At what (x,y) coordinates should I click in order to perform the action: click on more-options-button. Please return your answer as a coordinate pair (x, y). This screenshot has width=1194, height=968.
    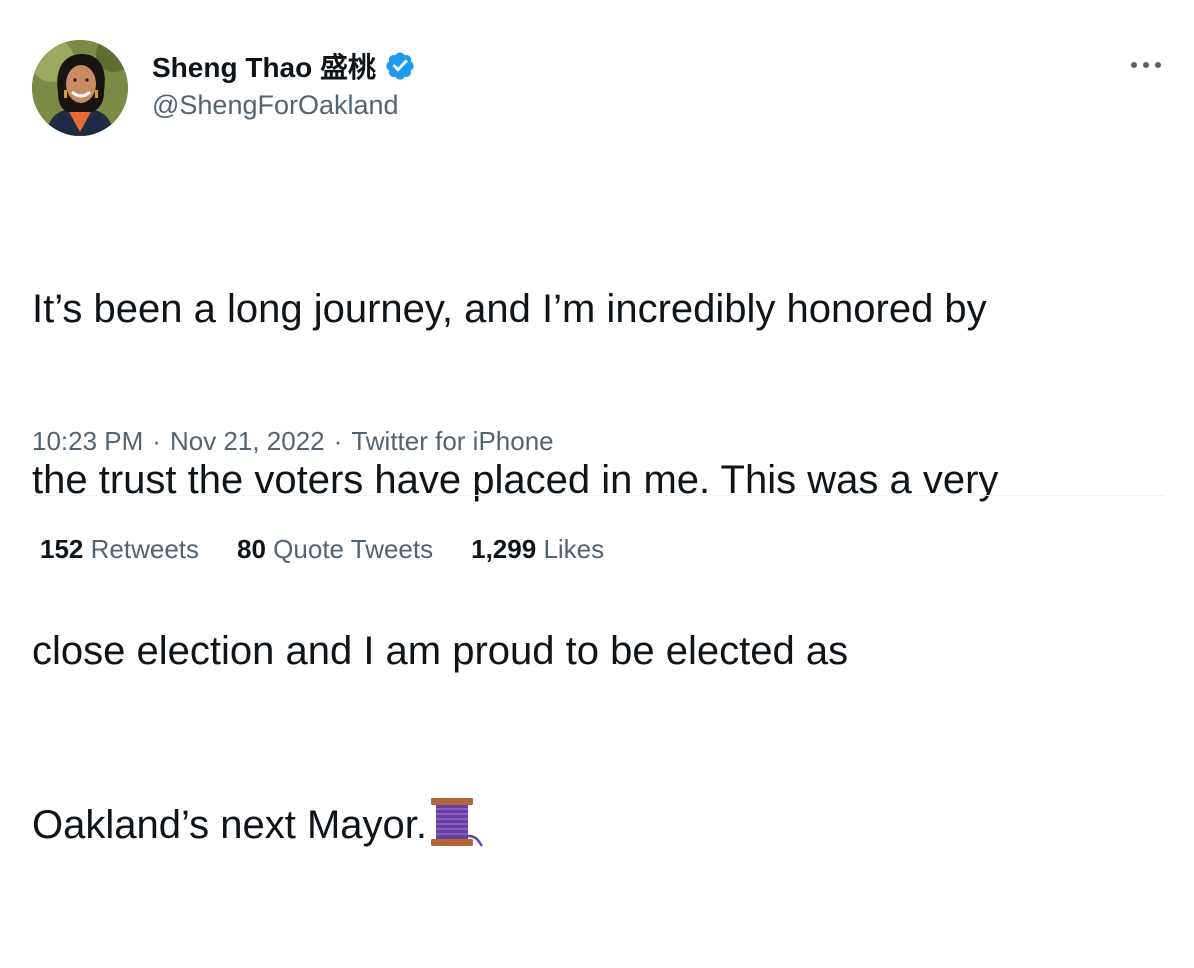
    Looking at the image, I should click on (1146, 65).